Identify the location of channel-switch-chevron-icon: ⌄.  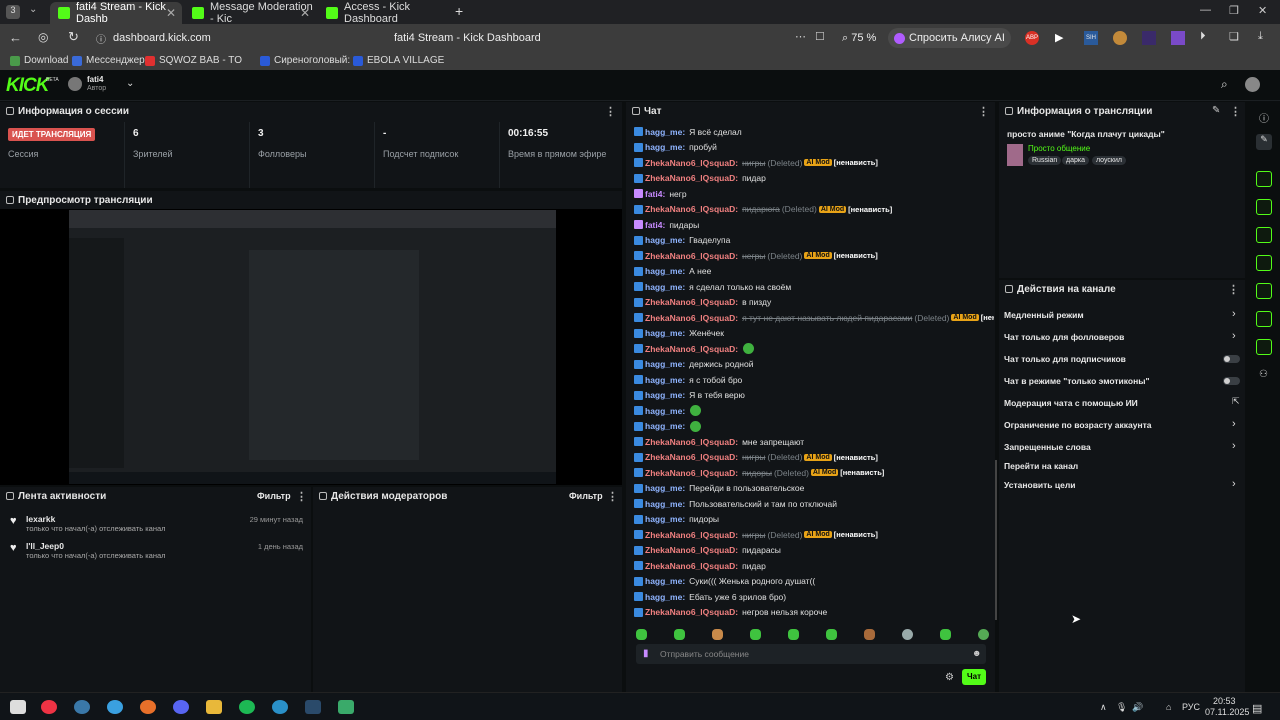
(130, 83).